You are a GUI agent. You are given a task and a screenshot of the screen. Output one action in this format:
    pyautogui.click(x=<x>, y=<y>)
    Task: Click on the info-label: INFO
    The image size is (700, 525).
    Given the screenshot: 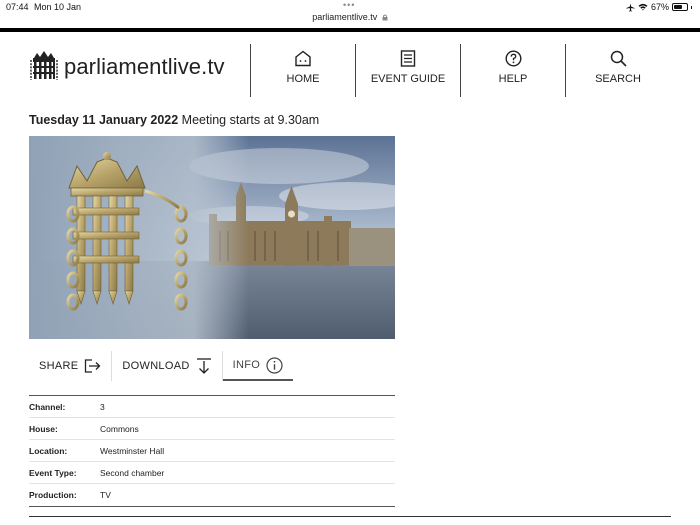 What is the action you would take?
    pyautogui.click(x=246, y=365)
    